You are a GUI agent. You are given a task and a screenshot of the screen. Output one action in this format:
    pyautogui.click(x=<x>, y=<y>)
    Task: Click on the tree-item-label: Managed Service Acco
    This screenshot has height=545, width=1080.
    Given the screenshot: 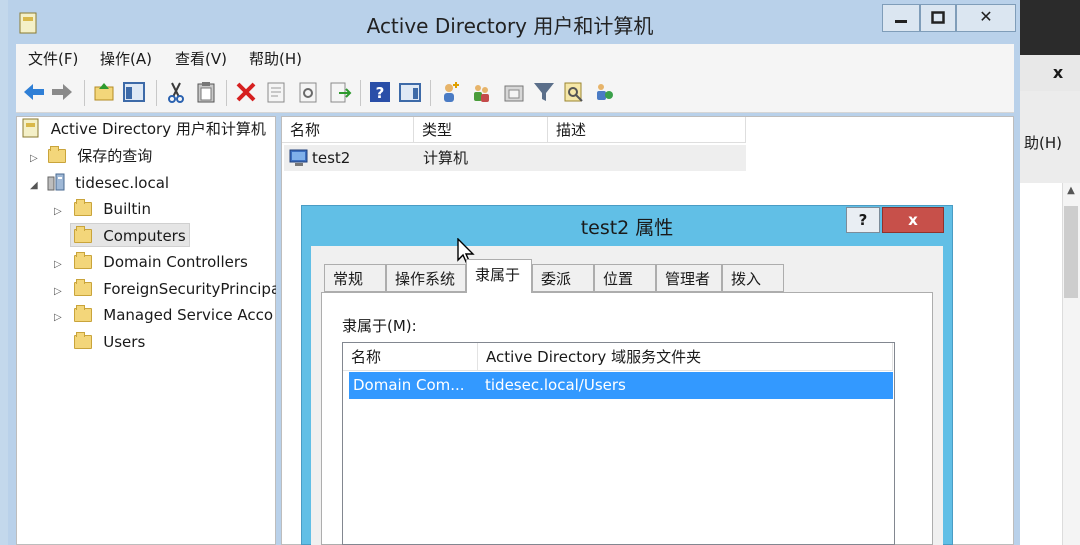 What is the action you would take?
    pyautogui.click(x=188, y=315)
    